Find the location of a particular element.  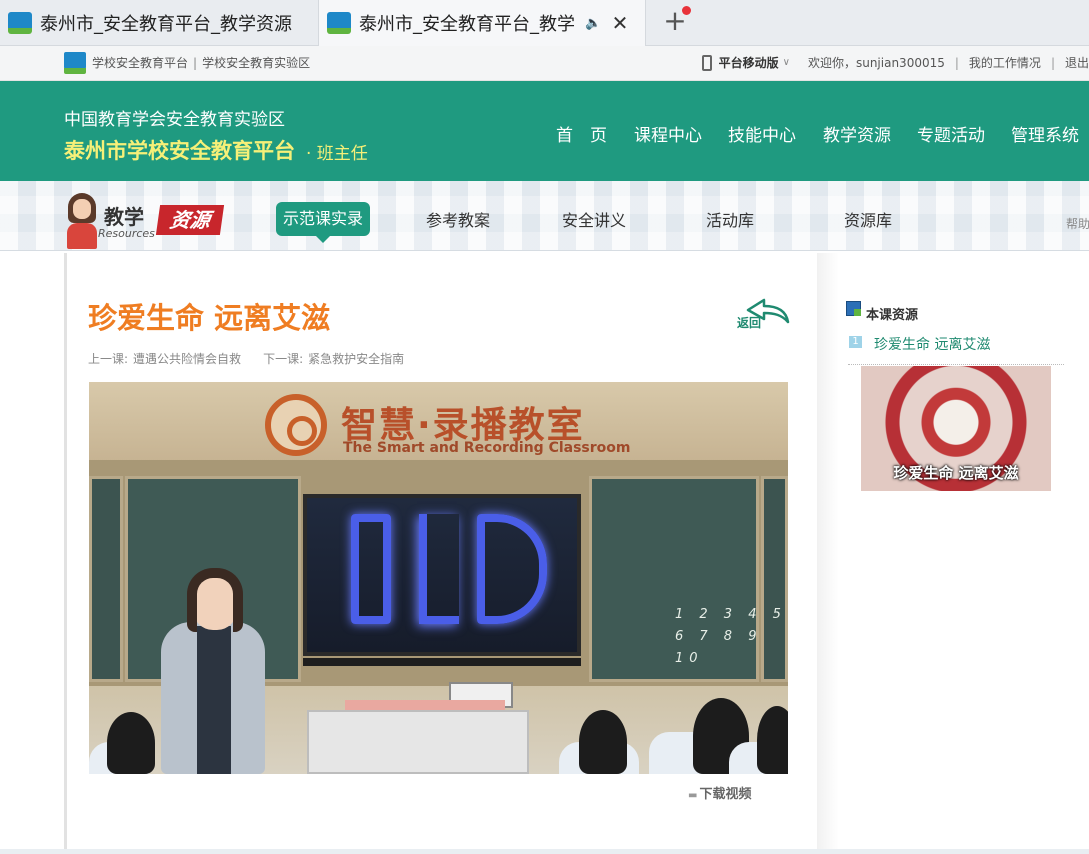

section-logo-subtext: Resources is located at coordinates (126, 233).